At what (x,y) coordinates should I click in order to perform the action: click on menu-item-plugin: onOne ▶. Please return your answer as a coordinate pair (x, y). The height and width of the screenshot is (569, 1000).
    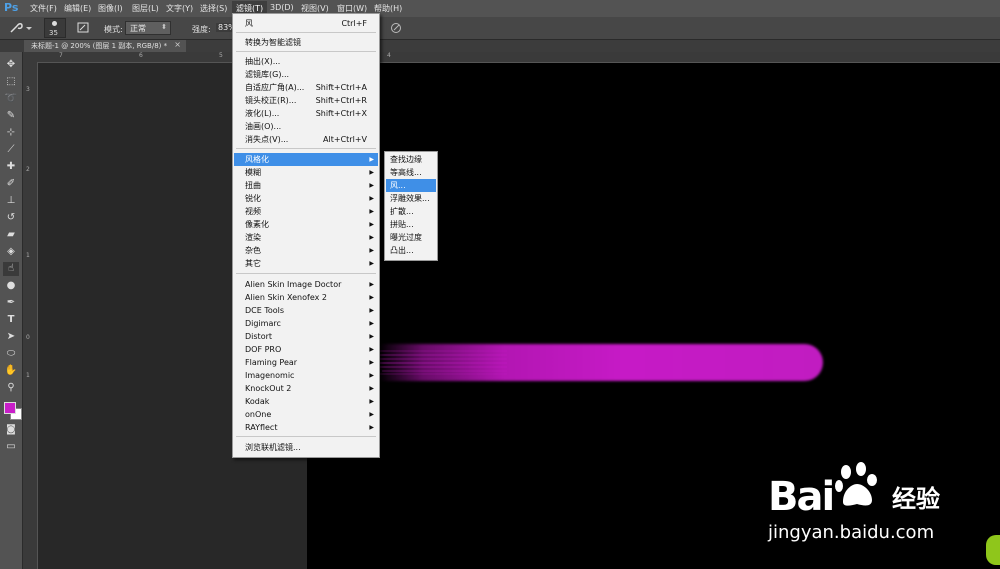
    Looking at the image, I should click on (306, 414).